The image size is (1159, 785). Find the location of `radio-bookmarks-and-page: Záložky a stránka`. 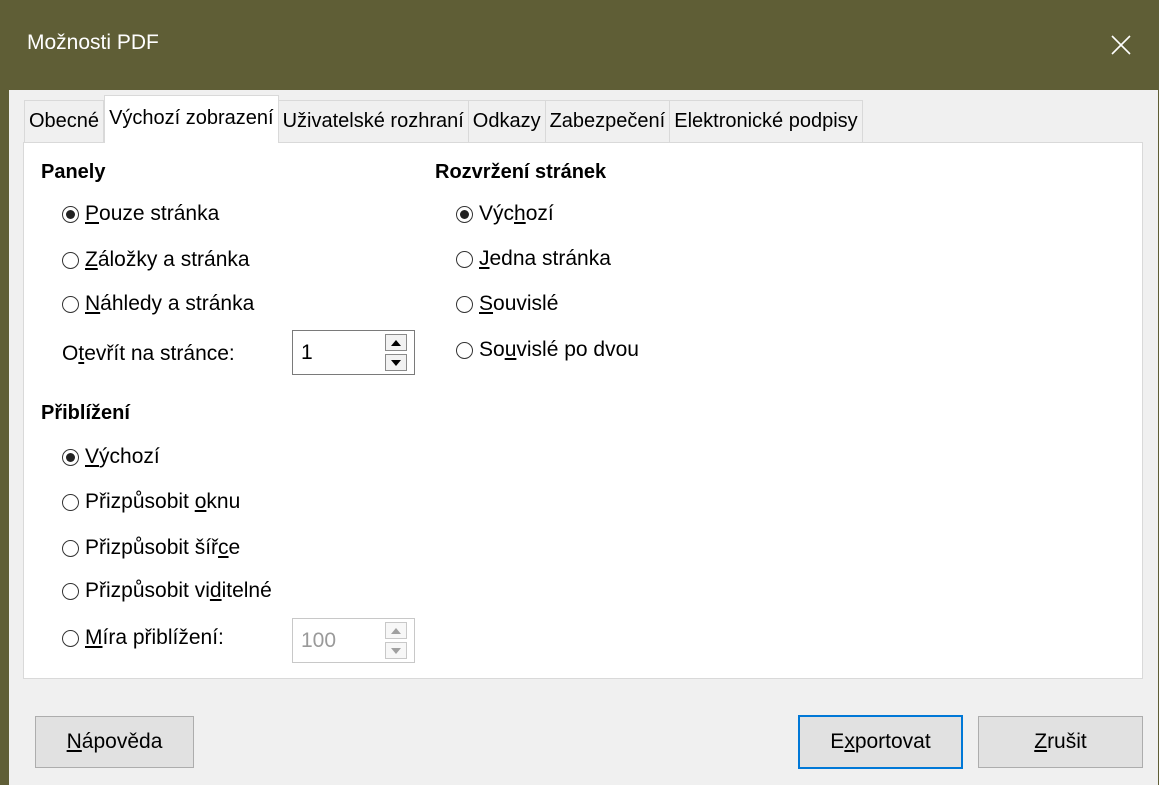

radio-bookmarks-and-page: Záložky a stránka is located at coordinates (156, 260).